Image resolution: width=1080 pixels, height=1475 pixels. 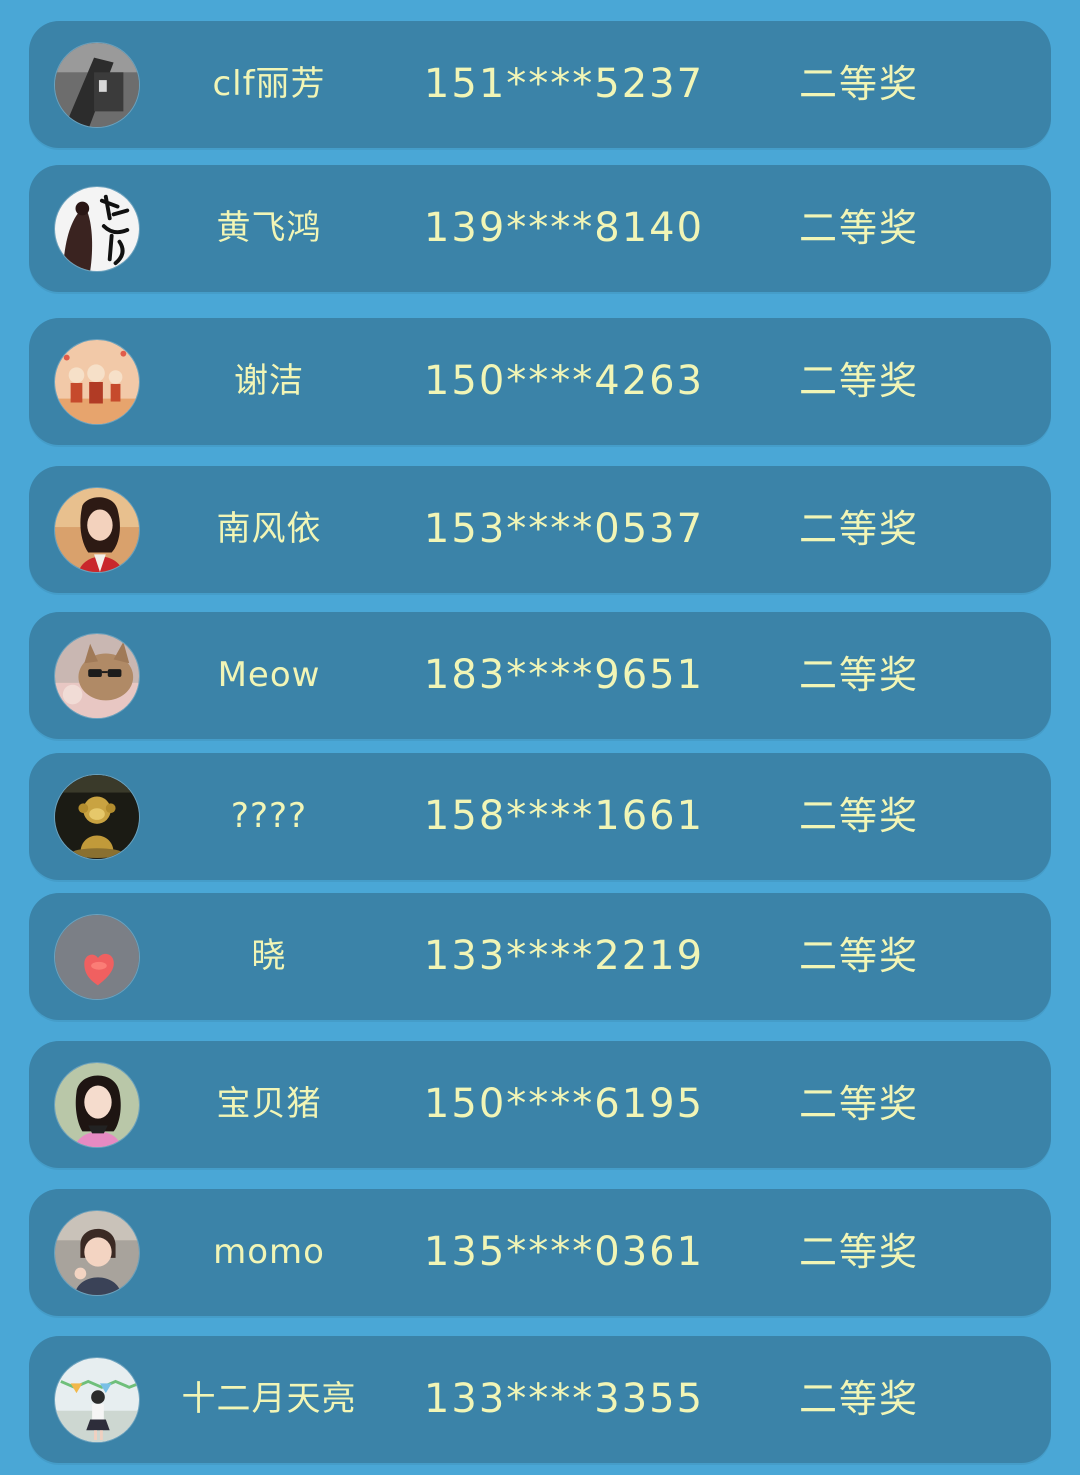 I want to click on winner-row: Meow 183****9651 二等奖, so click(x=540, y=675).